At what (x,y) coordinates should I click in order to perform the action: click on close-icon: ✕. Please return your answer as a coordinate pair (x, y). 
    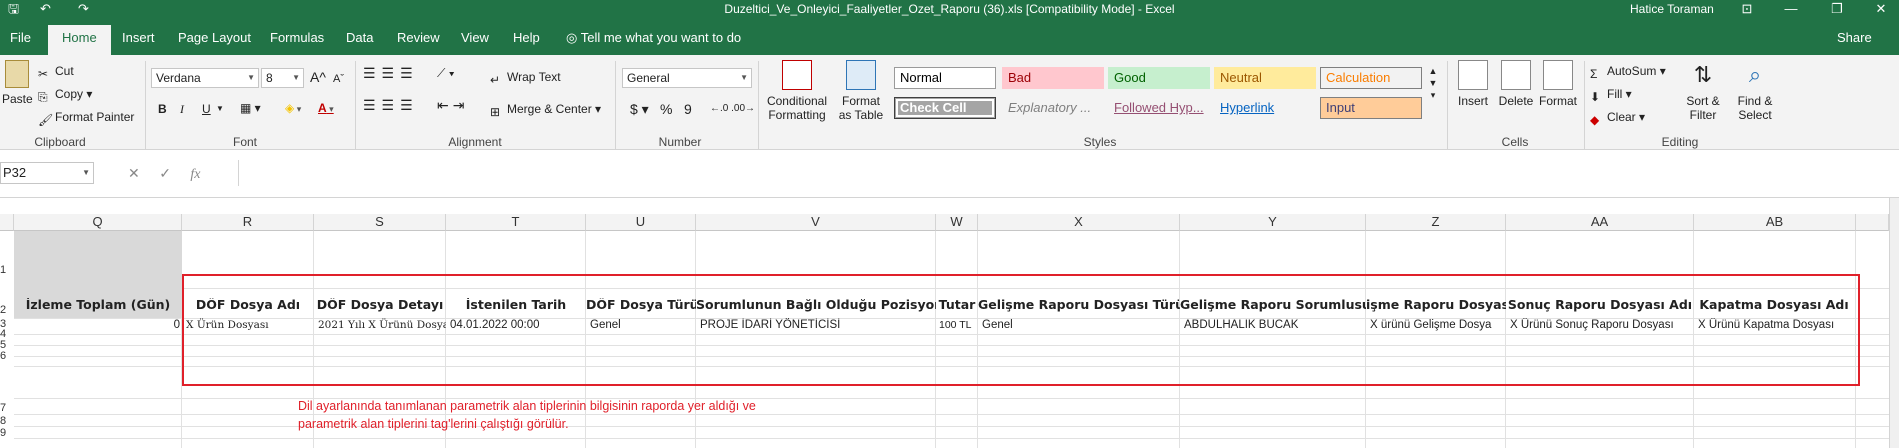
    Looking at the image, I should click on (1881, 9).